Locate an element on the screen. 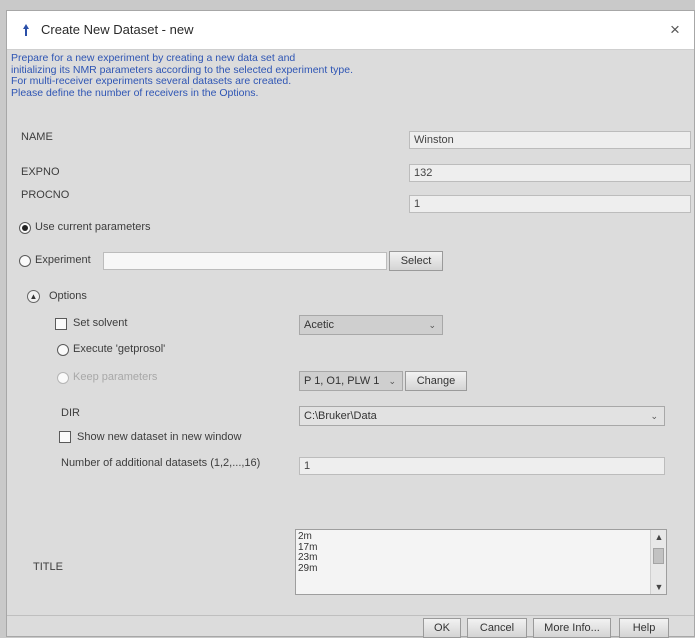 This screenshot has width=695, height=638. experiment-label: Experiment is located at coordinates (63, 260).